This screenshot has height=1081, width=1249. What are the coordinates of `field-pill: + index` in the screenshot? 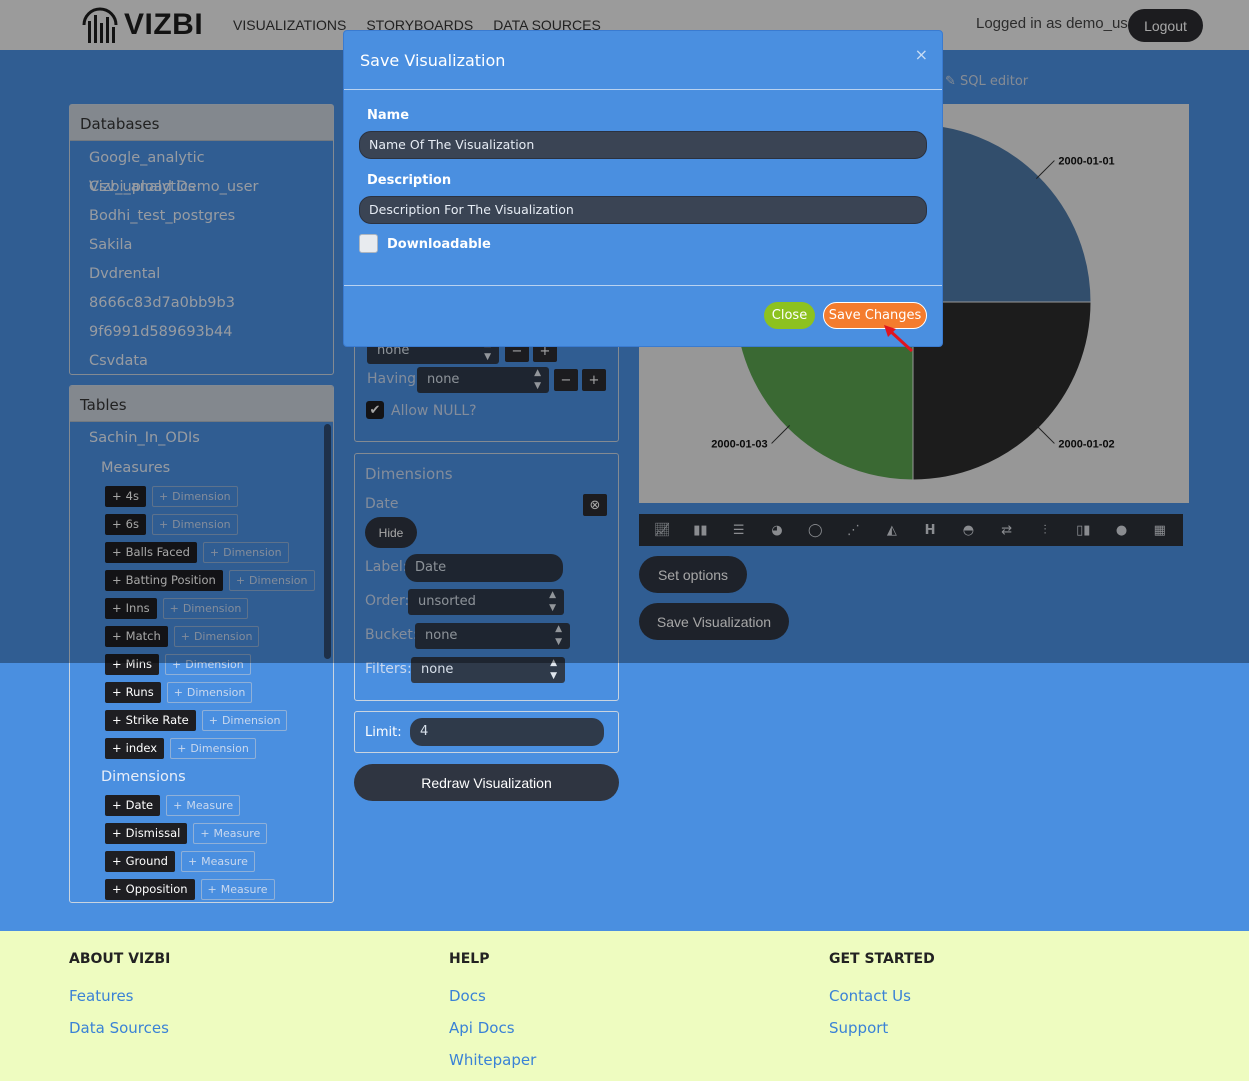 It's located at (135, 748).